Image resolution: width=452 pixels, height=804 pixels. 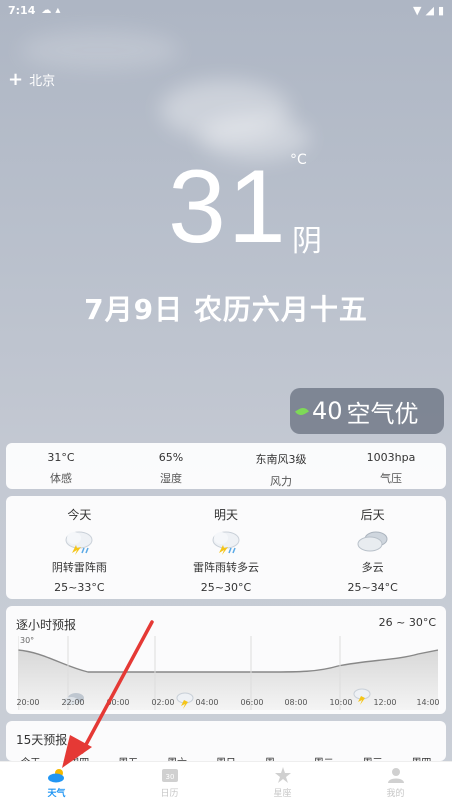 What do you see at coordinates (226, 587) in the screenshot?
I see `day-temp-range: 25~30°C` at bounding box center [226, 587].